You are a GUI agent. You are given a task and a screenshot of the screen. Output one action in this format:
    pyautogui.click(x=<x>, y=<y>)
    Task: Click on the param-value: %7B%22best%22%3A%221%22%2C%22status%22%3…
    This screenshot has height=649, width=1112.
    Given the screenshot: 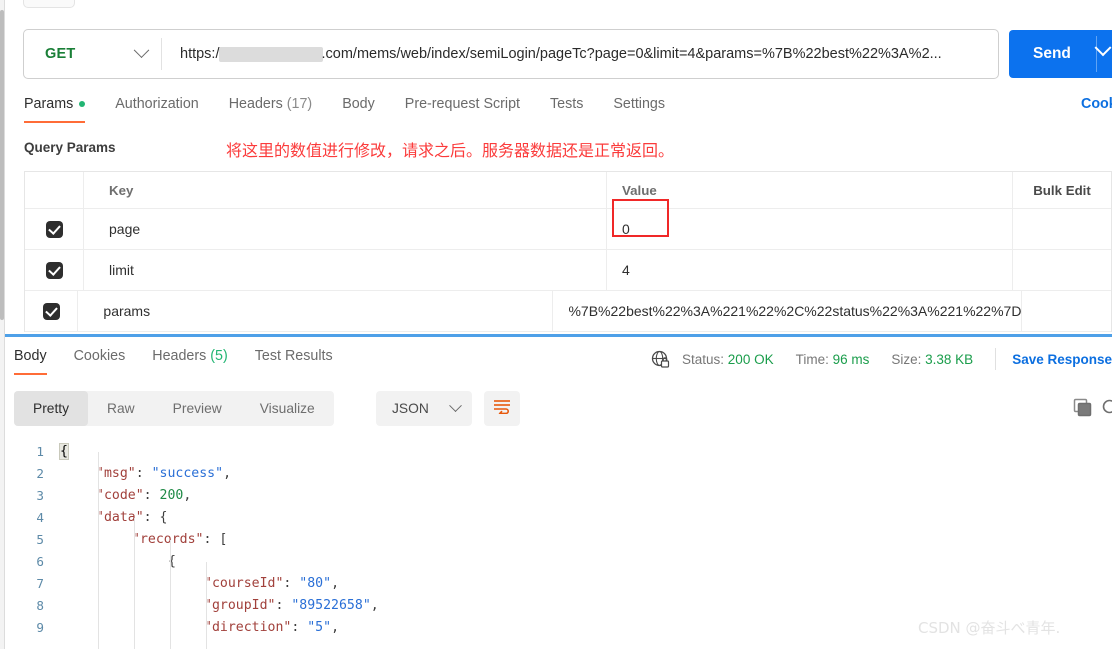 What is the action you would take?
    pyautogui.click(x=795, y=311)
    